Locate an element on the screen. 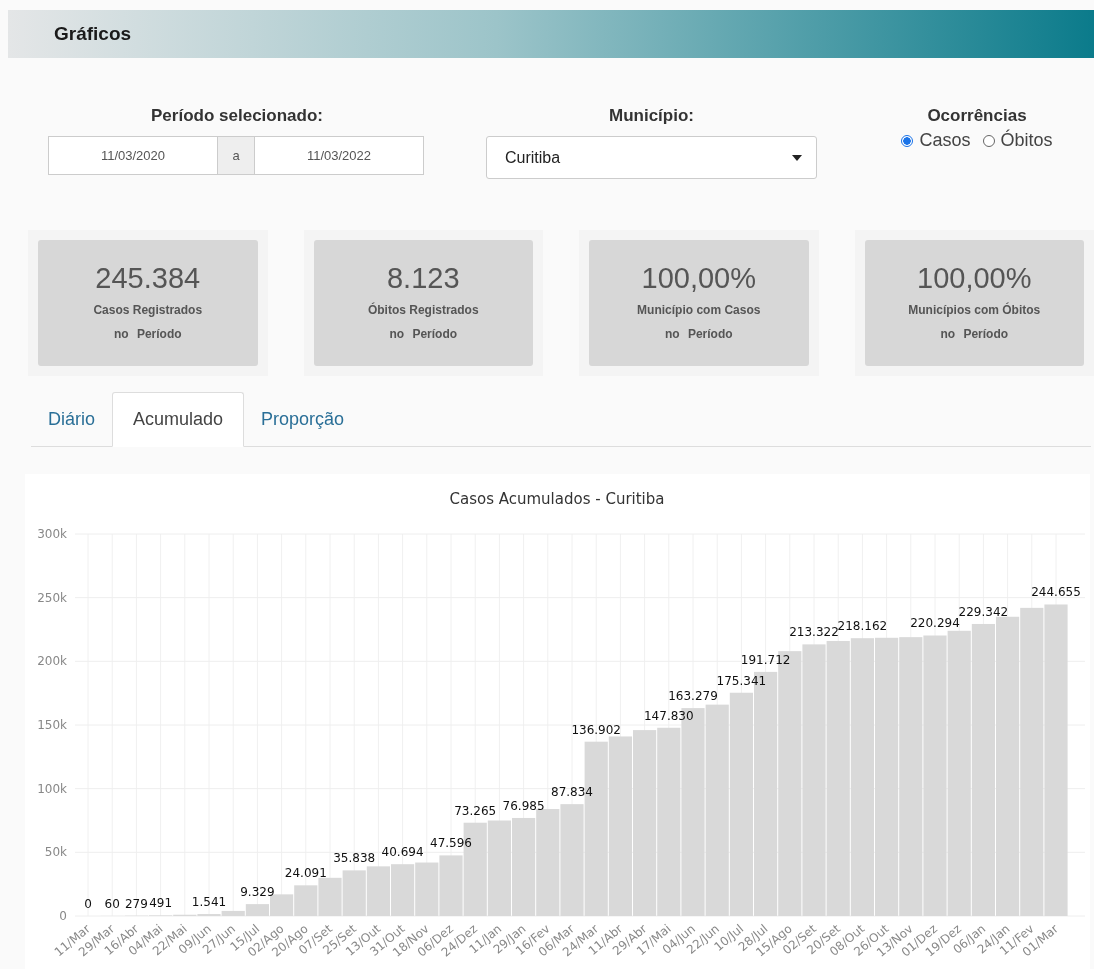  data-label: 175.341 is located at coordinates (741, 680).